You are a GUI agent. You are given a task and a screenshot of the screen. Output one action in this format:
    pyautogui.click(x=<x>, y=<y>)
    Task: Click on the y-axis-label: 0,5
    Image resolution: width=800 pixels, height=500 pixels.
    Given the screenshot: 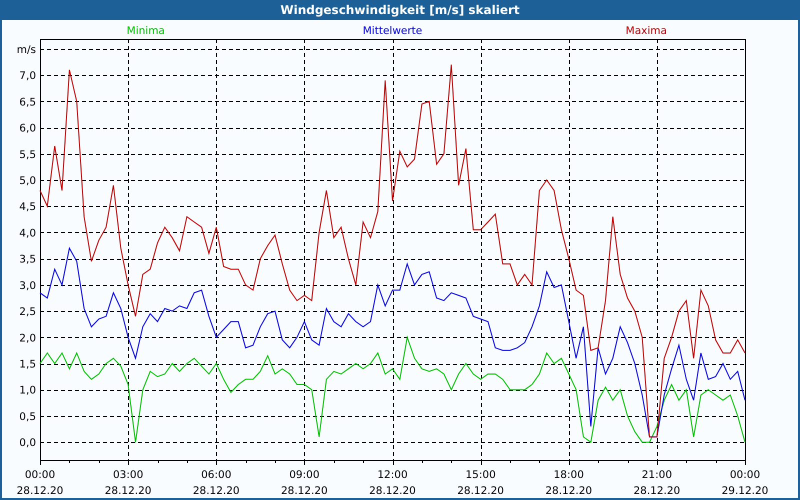 What is the action you would take?
    pyautogui.click(x=27, y=416)
    